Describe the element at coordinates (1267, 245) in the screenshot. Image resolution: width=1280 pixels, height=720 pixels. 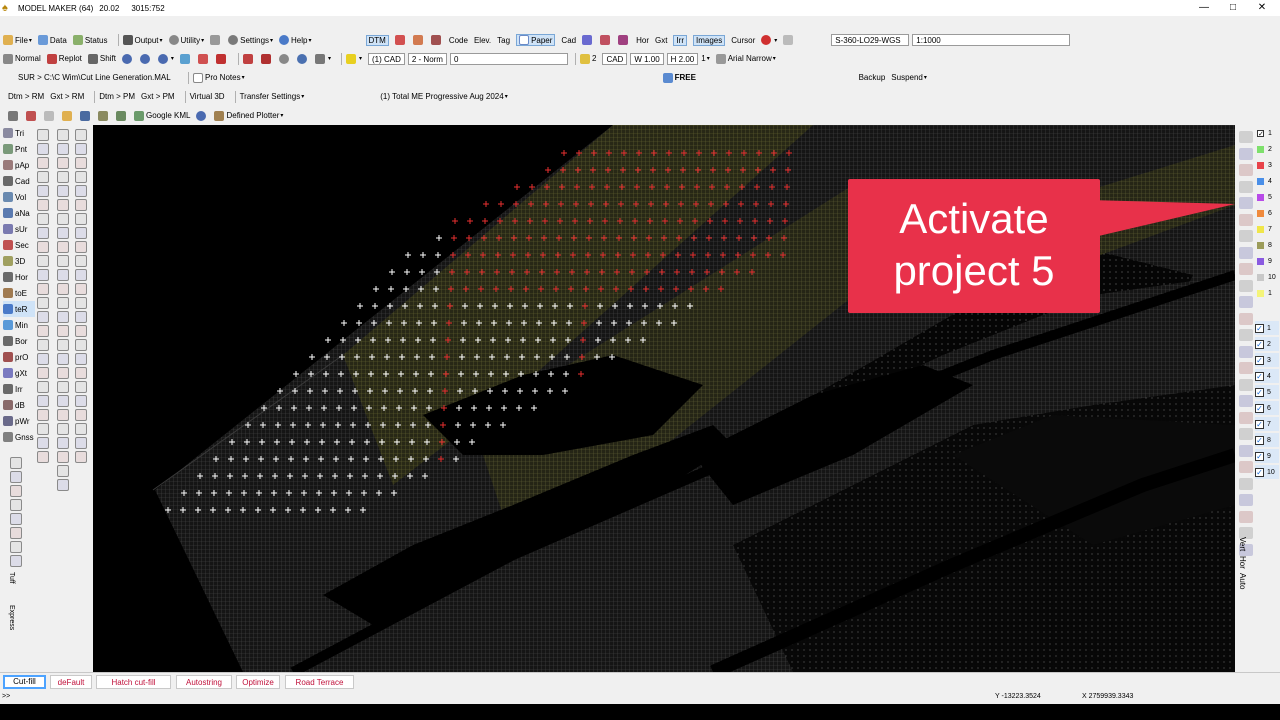
I see `layer-swatch-item: 8` at that location.